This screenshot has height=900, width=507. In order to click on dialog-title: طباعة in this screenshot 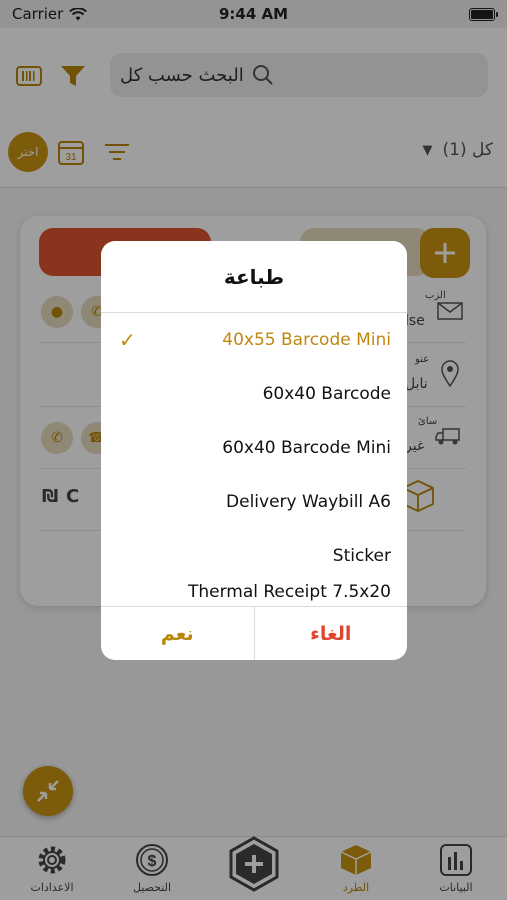, I will do `click(254, 277)`.